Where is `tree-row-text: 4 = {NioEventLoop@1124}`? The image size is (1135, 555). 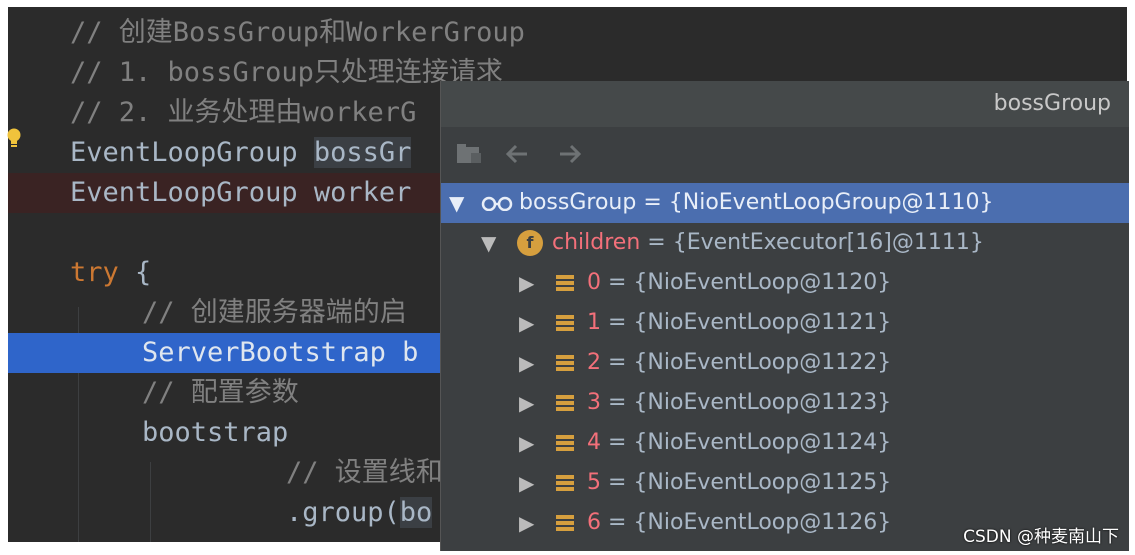 tree-row-text: 4 = {NioEventLoop@1124} is located at coordinates (739, 443).